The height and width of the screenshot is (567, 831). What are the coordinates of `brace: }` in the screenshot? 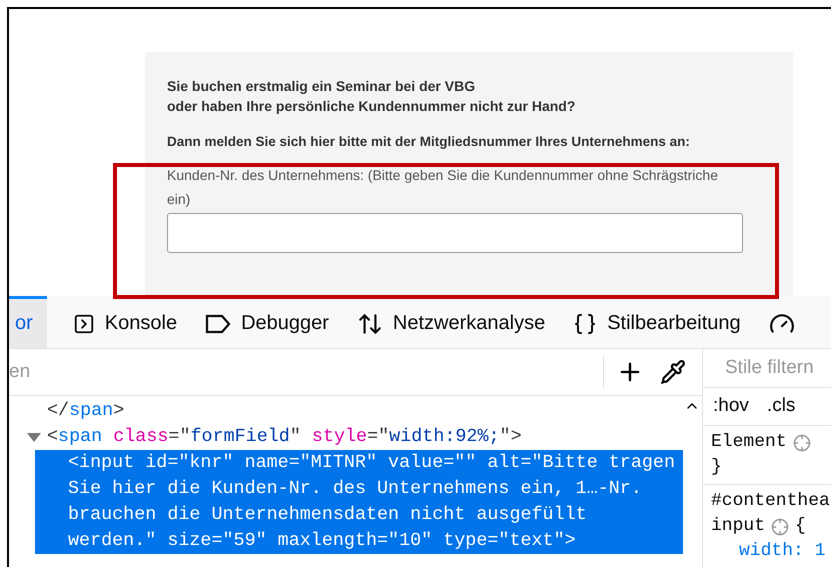 It's located at (716, 467).